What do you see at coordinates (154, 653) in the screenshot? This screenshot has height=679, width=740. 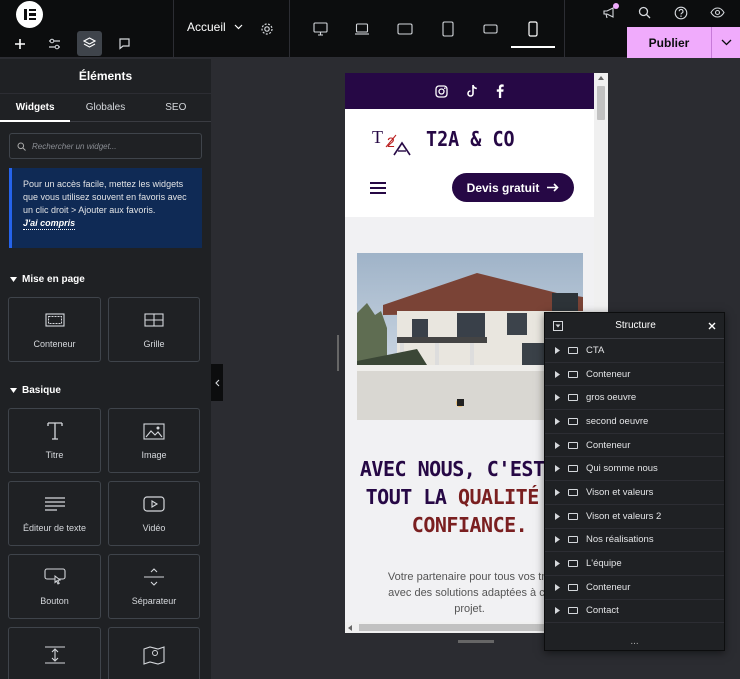 I see `widget-google-maps` at bounding box center [154, 653].